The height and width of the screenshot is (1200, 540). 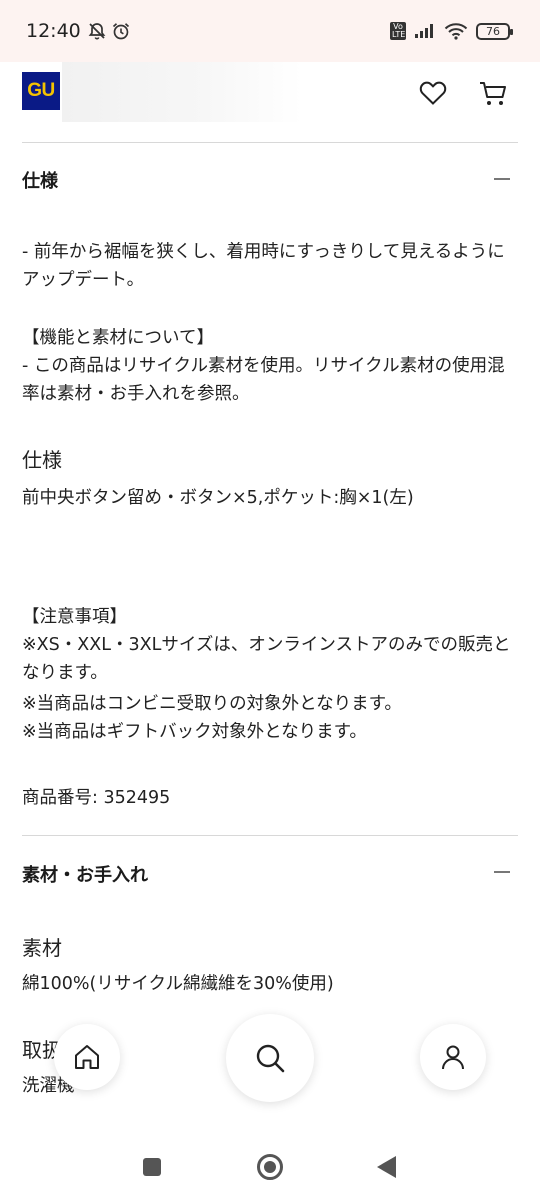 I want to click on spec-body: 前中央ボタン留め・ボタン×5,ポケット:胸×1(左), so click(x=218, y=498).